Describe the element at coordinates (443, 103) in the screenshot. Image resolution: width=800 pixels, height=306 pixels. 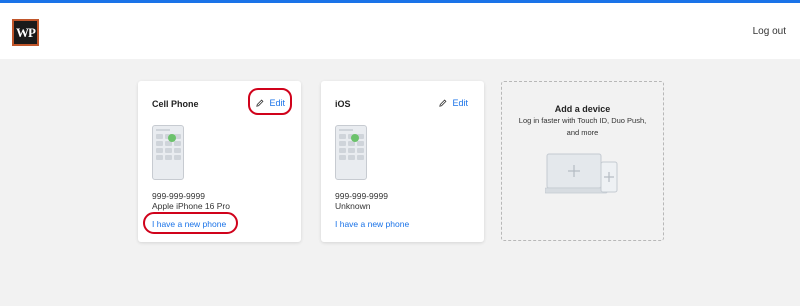
I see `pencil-icon` at that location.